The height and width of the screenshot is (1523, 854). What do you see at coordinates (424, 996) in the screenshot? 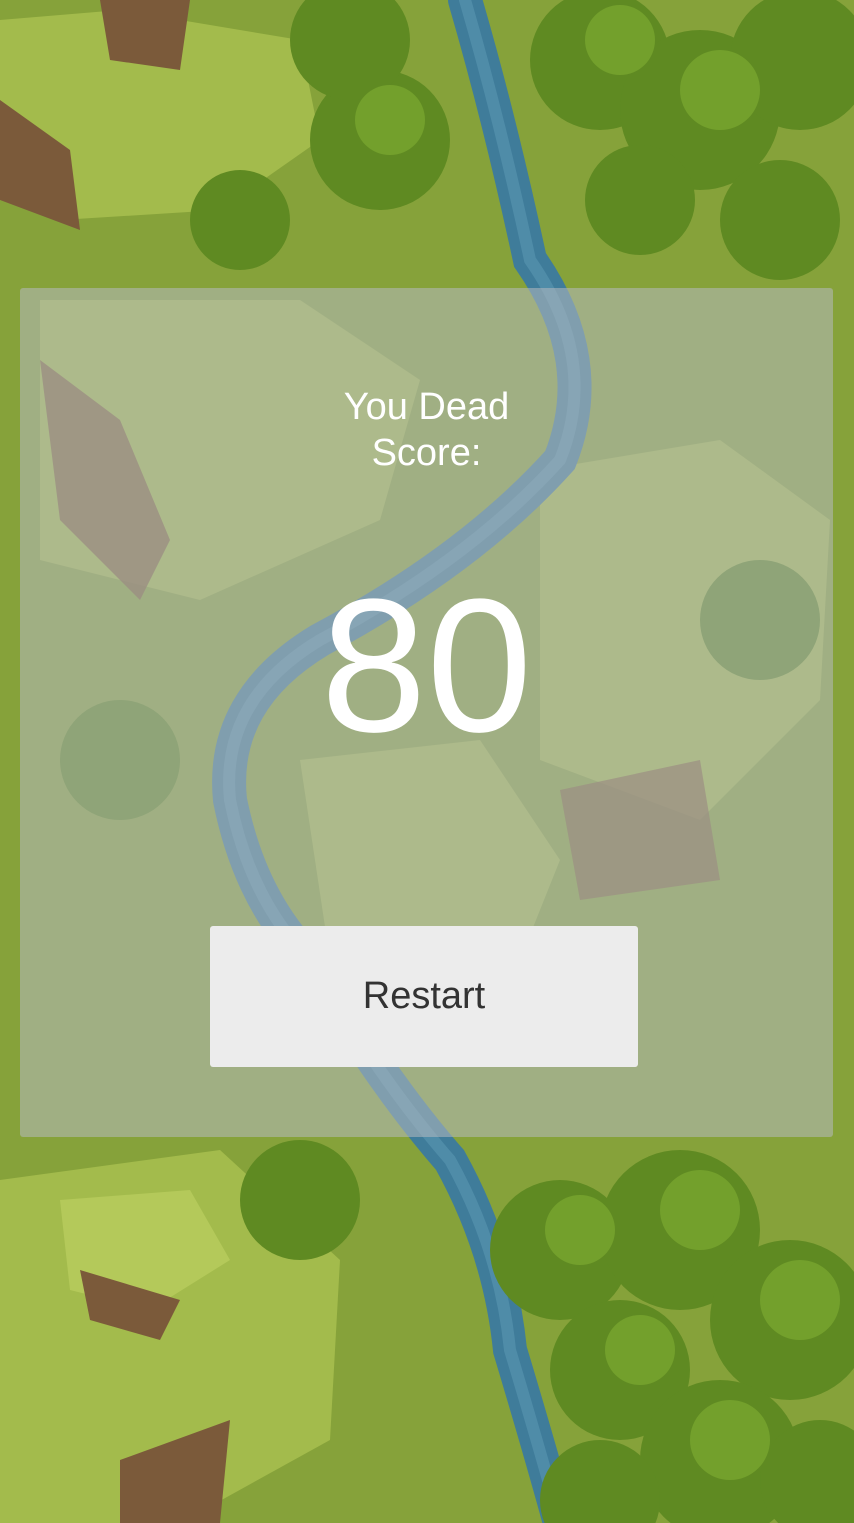
I see `restart-button: Restart` at bounding box center [424, 996].